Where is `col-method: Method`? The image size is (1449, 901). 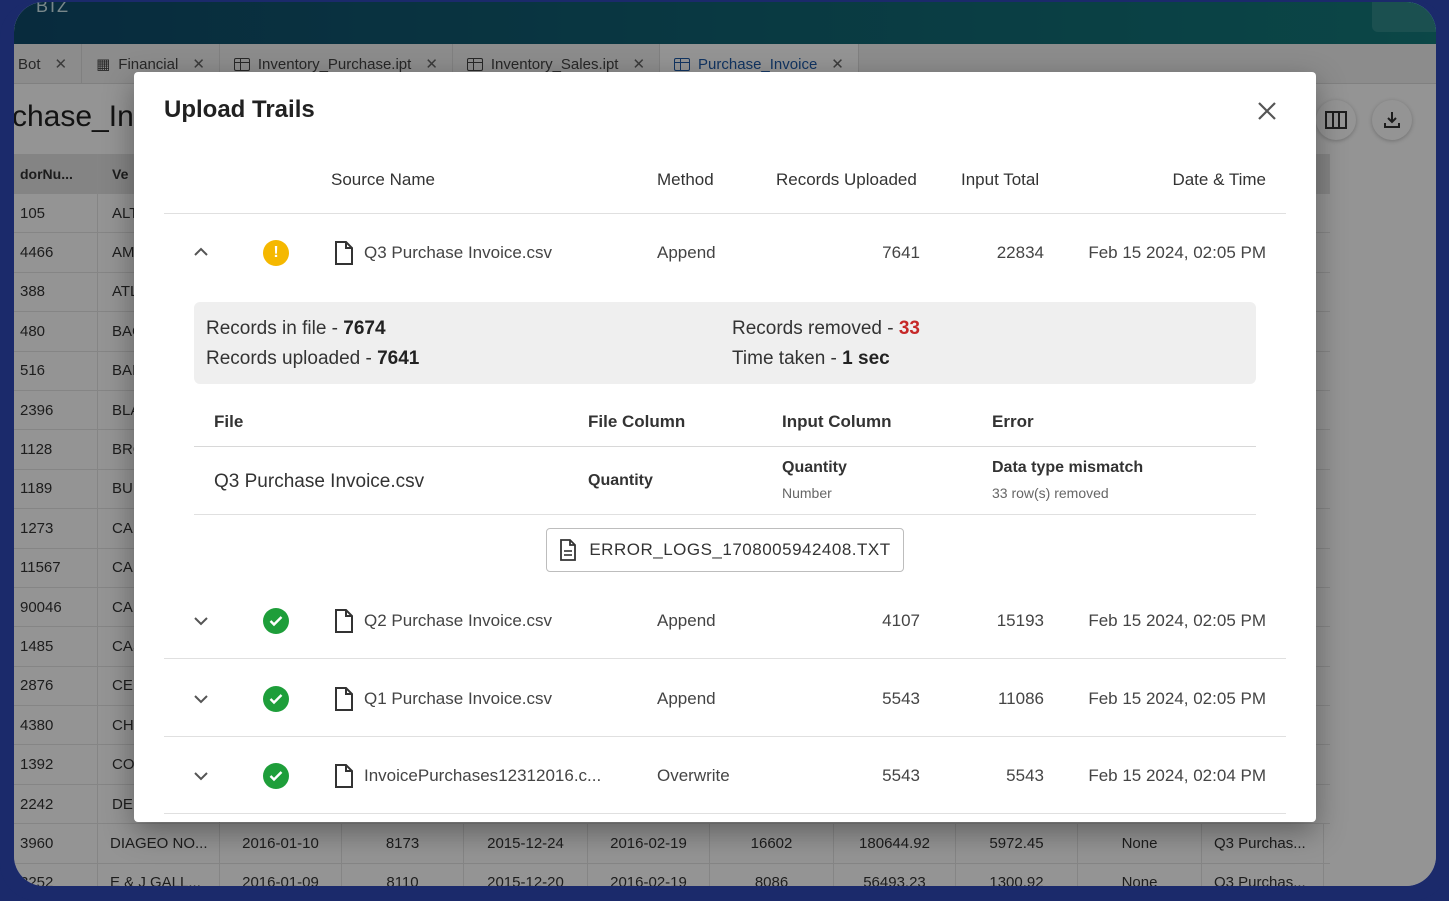 col-method: Method is located at coordinates (685, 179).